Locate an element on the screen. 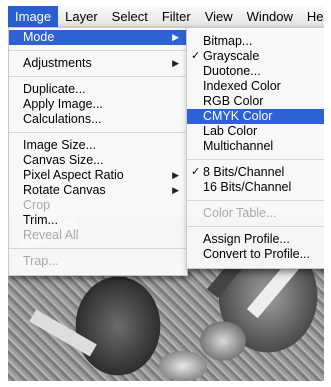 This screenshot has width=331, height=387. submenu-item-cmyk-color: CMYK Color is located at coordinates (255, 116).